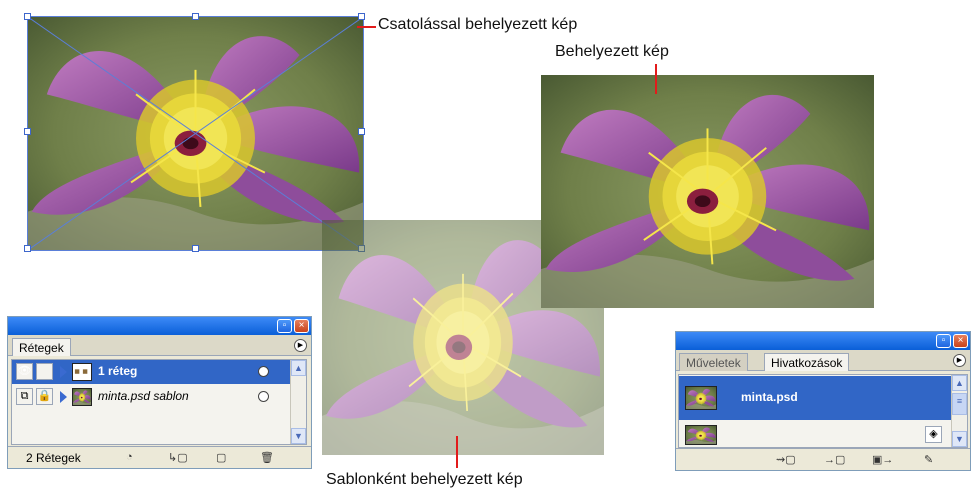 The image size is (974, 498). I want to click on layers-tabbar: Rétegek ▶, so click(159, 345).